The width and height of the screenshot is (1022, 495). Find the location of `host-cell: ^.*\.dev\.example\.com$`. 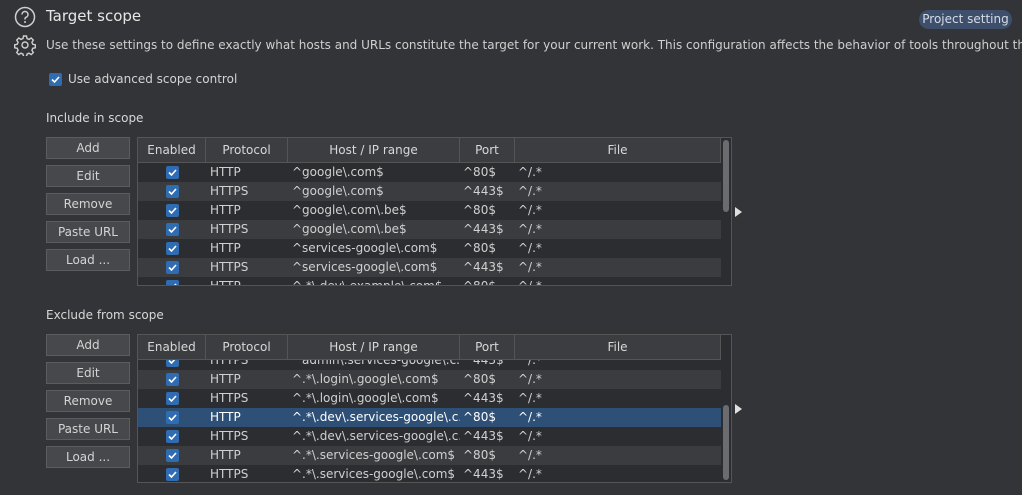

host-cell: ^.*\.dev\.example\.com$ is located at coordinates (367, 282).